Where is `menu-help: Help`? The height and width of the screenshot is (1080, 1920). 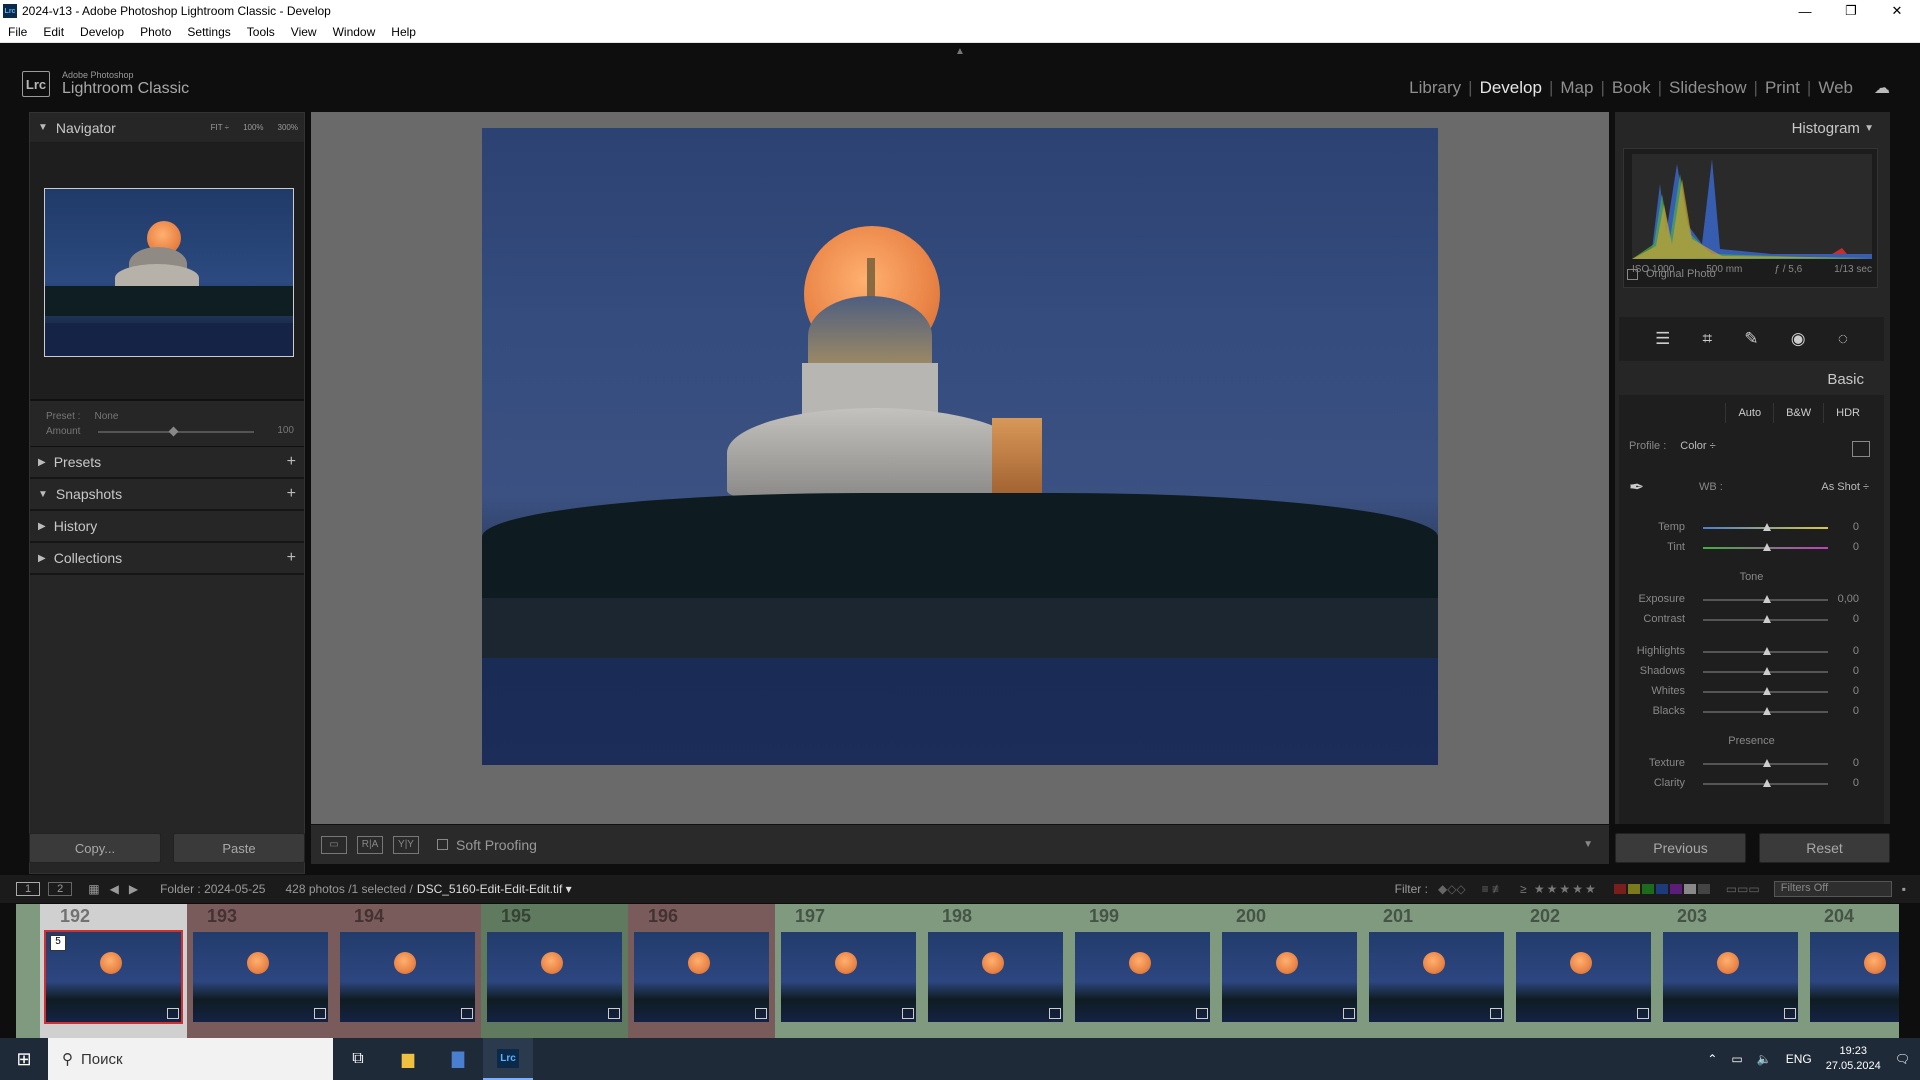 menu-help: Help is located at coordinates (403, 32).